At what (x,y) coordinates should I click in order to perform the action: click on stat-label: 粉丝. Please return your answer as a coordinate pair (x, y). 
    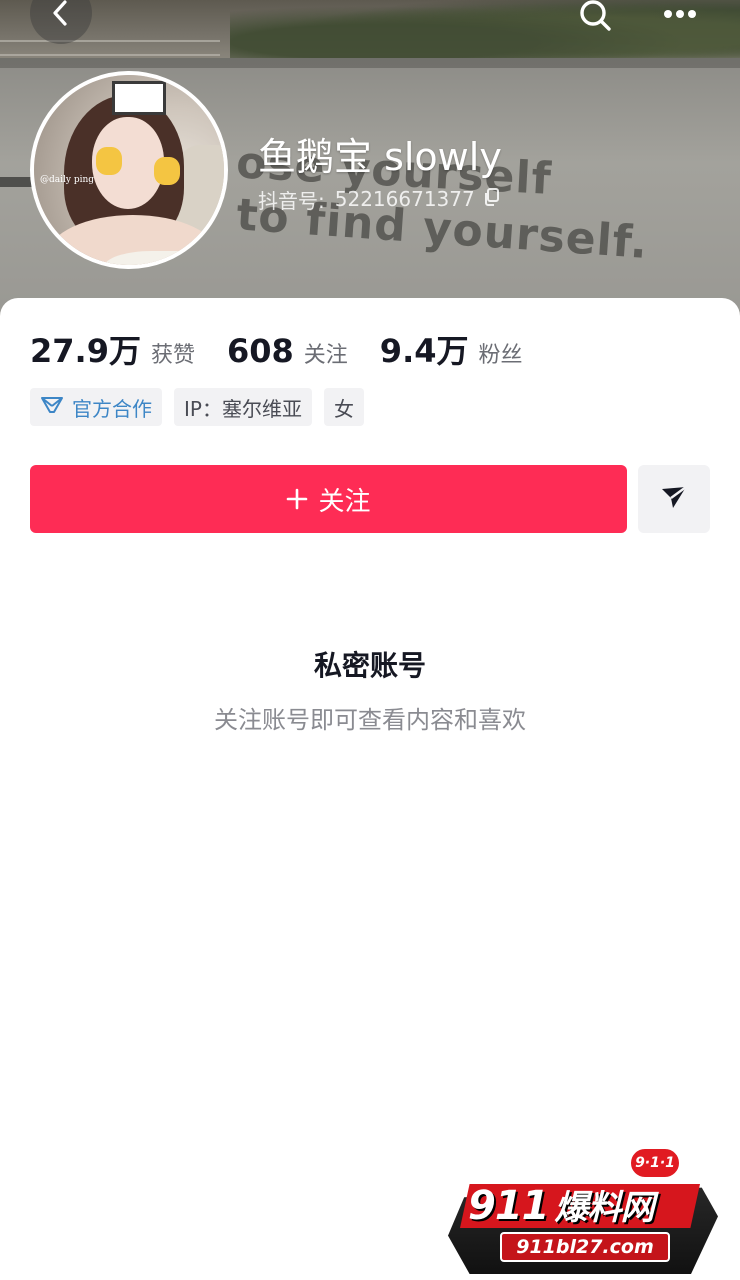
    Looking at the image, I should click on (500, 355).